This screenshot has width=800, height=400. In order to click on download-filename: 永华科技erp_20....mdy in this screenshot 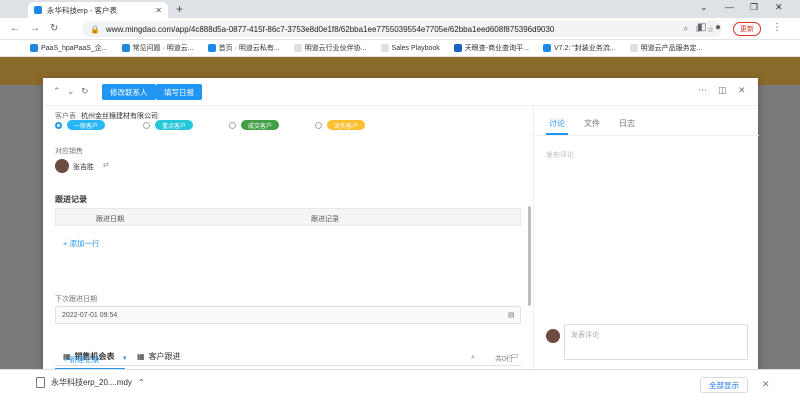, I will do `click(91, 382)`.